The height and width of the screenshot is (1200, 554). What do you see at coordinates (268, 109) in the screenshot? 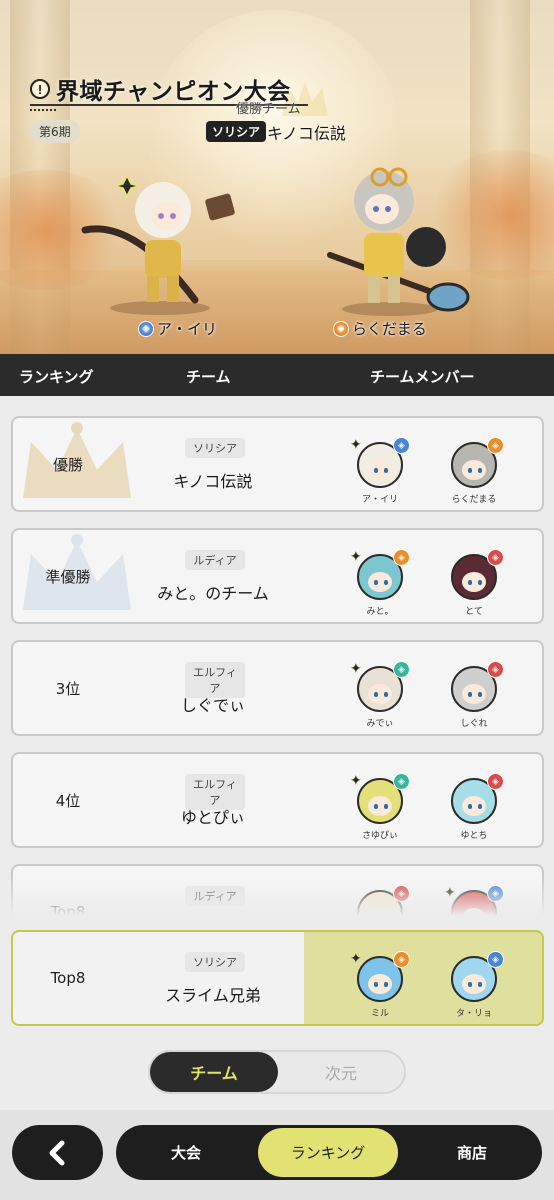
I see `champion-team-label: 優勝チーム` at bounding box center [268, 109].